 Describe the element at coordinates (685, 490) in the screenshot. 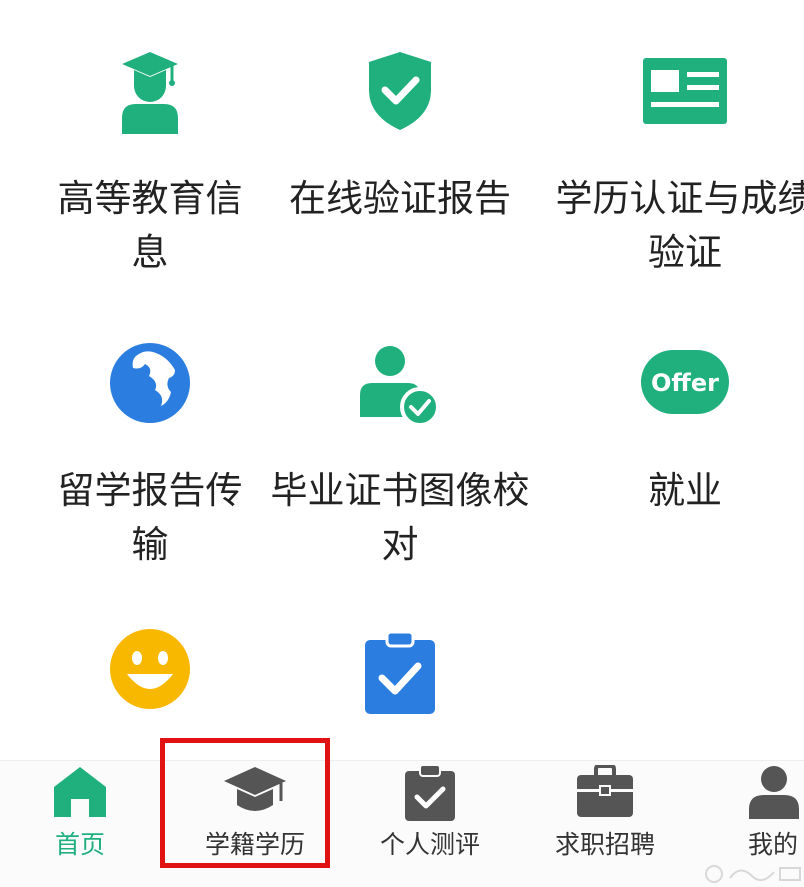

I see `tile-label: 就业` at that location.